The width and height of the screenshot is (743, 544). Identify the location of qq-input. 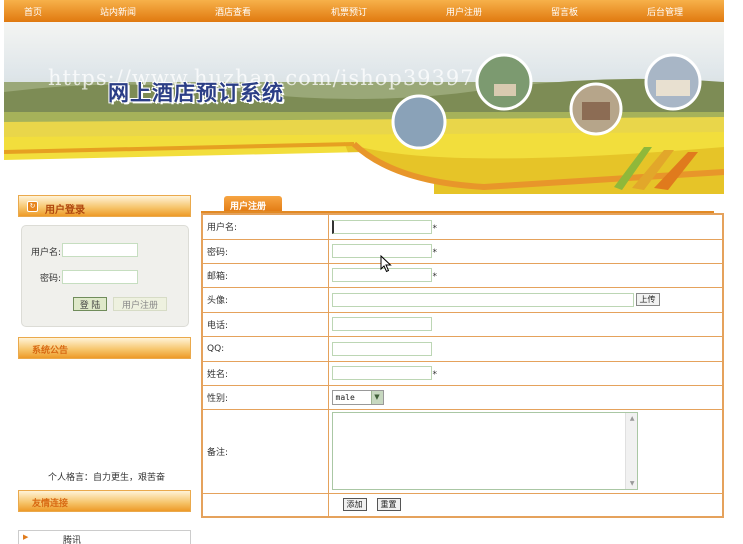
(381, 348).